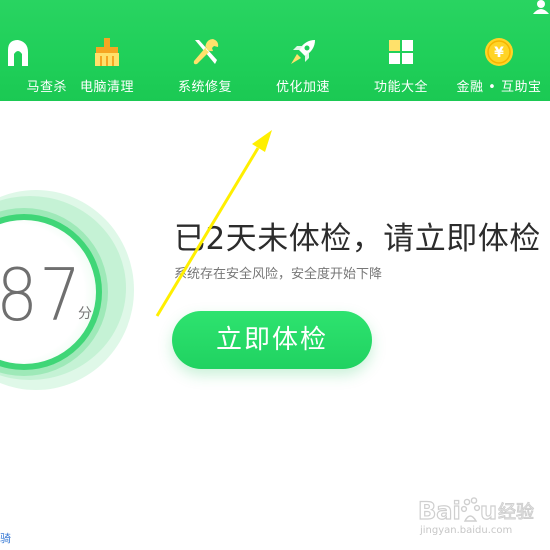 The width and height of the screenshot is (550, 550). Describe the element at coordinates (466, 530) in the screenshot. I see `watermark-url: jingyan.baidu.com` at that location.